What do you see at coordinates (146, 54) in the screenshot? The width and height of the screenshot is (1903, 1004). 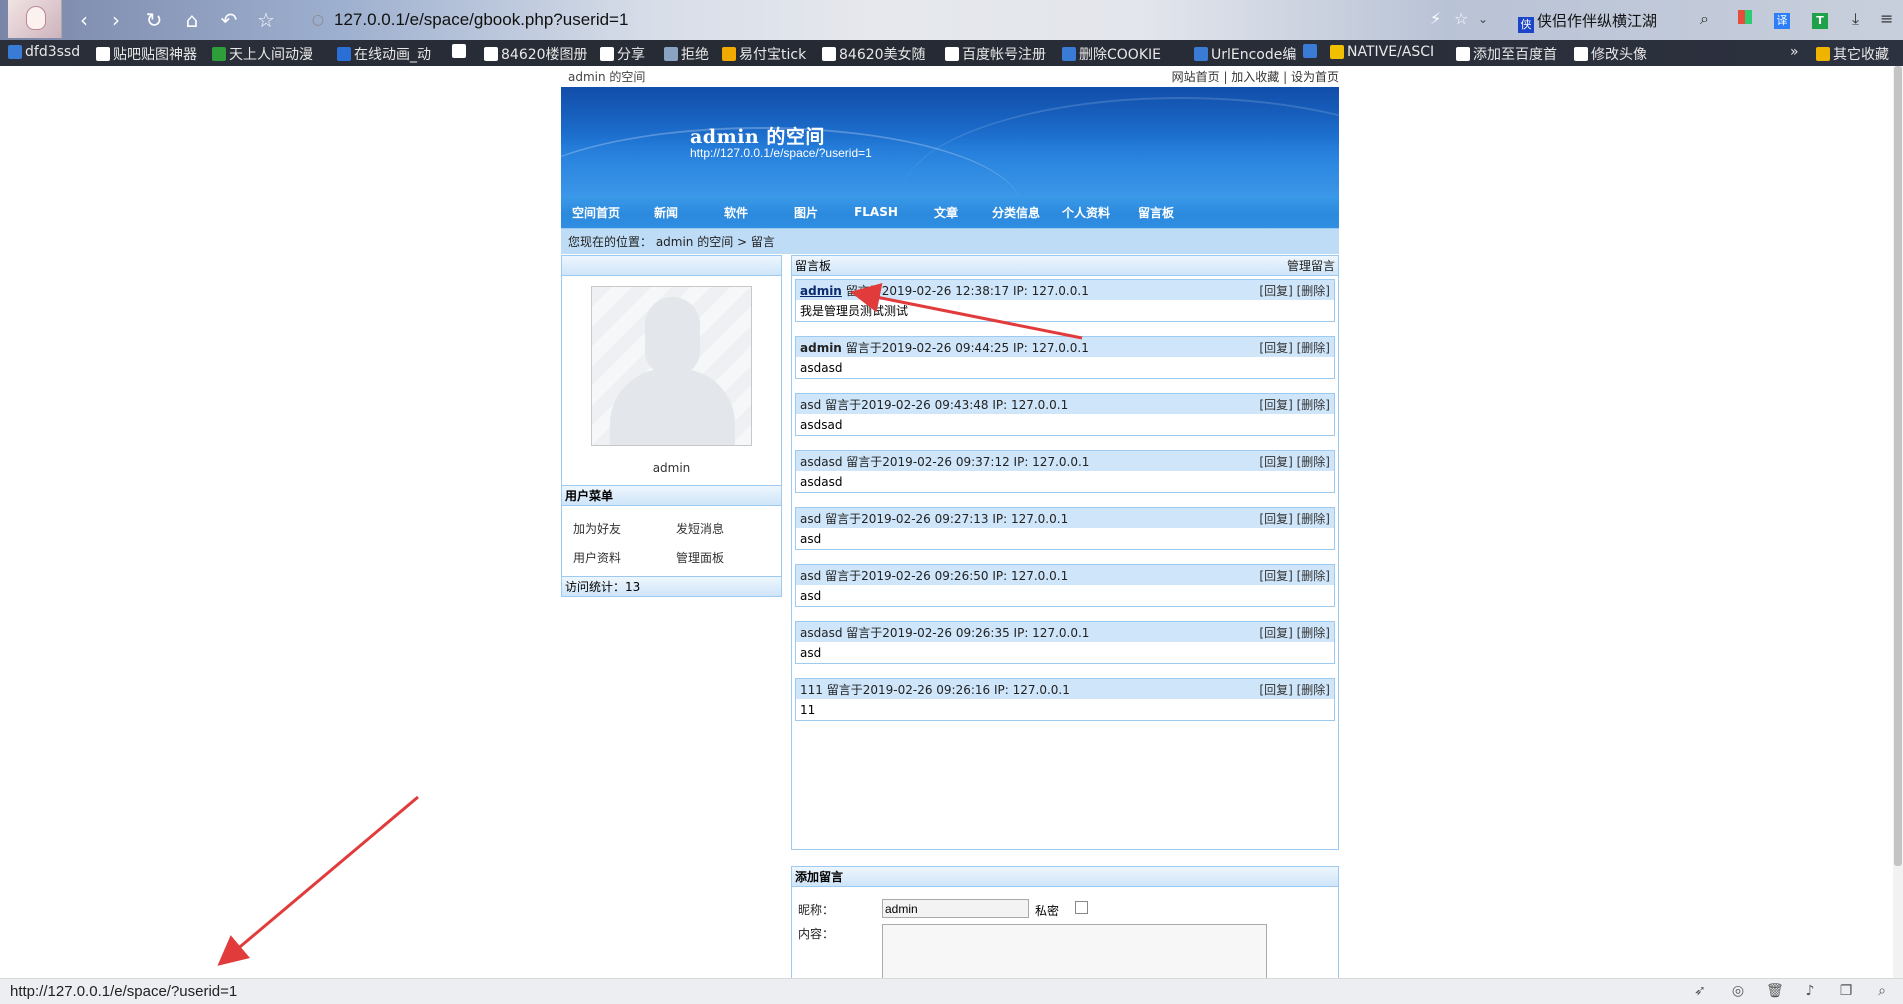 I see `bookmark-item: 贴吧贴图神器` at bounding box center [146, 54].